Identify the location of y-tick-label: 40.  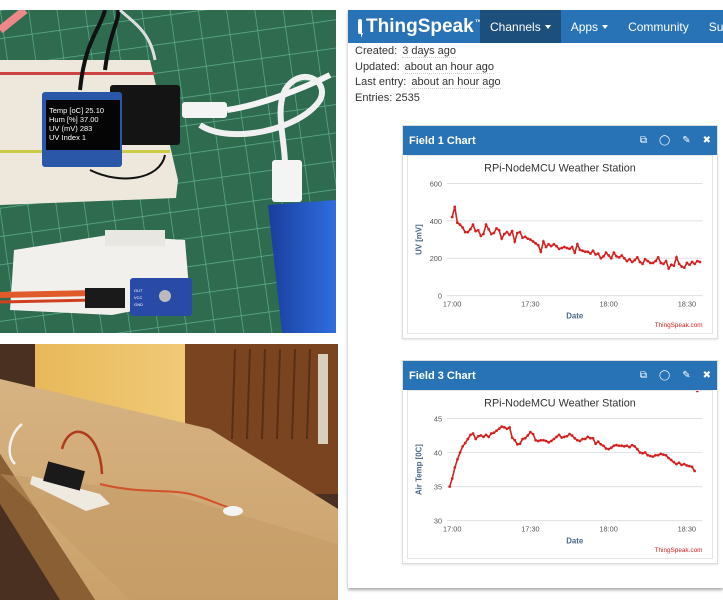
(438, 453).